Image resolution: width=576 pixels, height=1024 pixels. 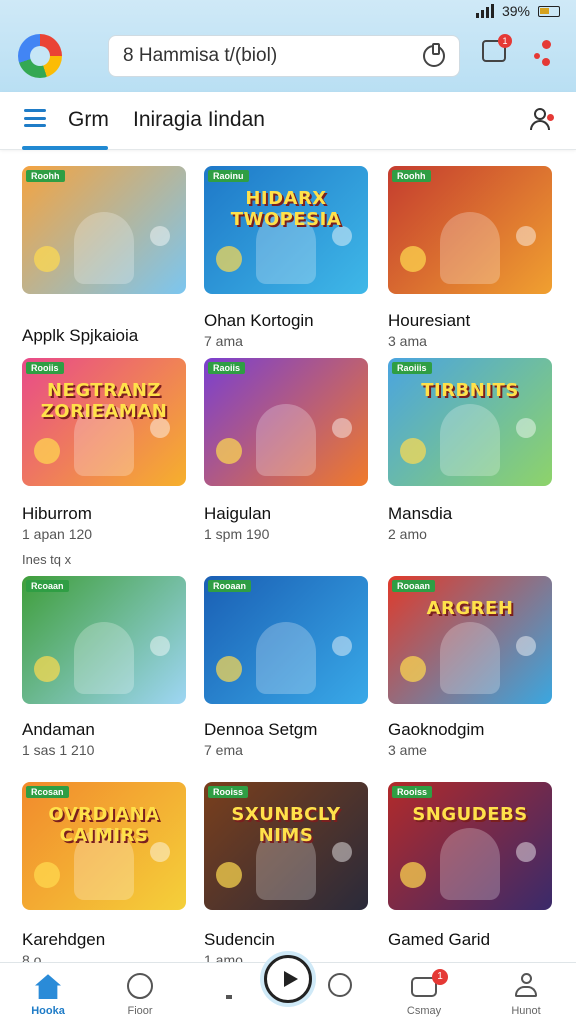 I want to click on game-card: Rcosan OVRDIANA CAIMIRS Karehdgen 8 o, so click(x=104, y=877).